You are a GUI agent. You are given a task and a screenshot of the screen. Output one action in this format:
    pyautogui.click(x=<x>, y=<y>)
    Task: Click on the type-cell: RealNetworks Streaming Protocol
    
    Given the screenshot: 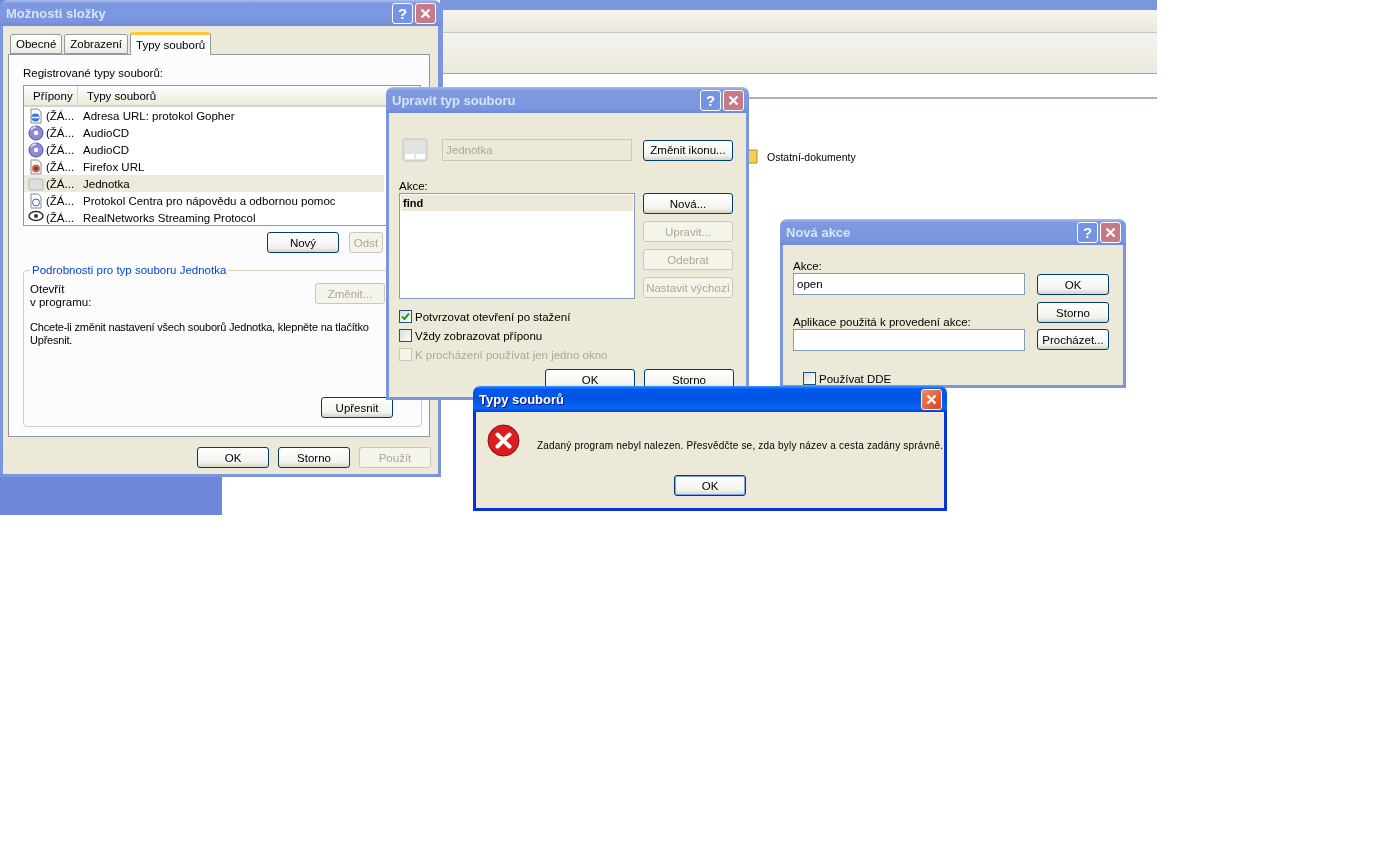 What is the action you would take?
    pyautogui.click(x=169, y=217)
    